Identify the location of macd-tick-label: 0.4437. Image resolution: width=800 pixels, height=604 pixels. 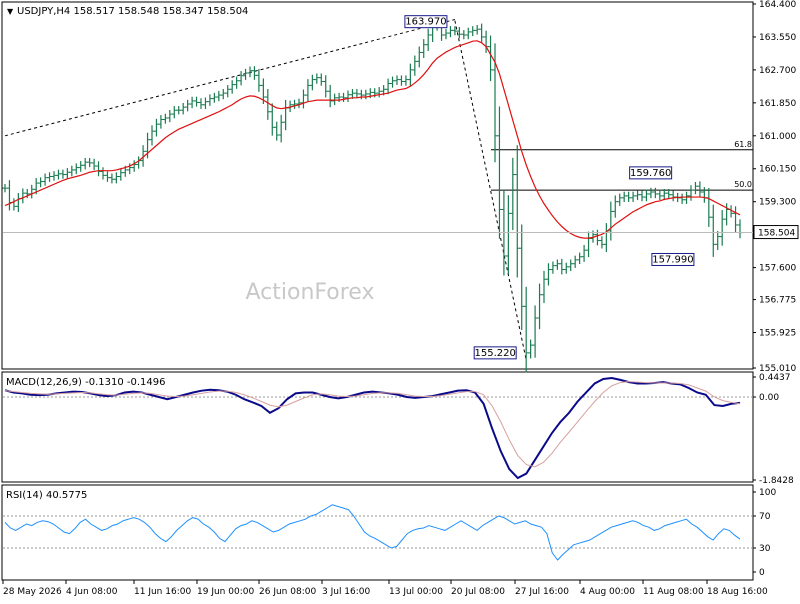
(775, 378).